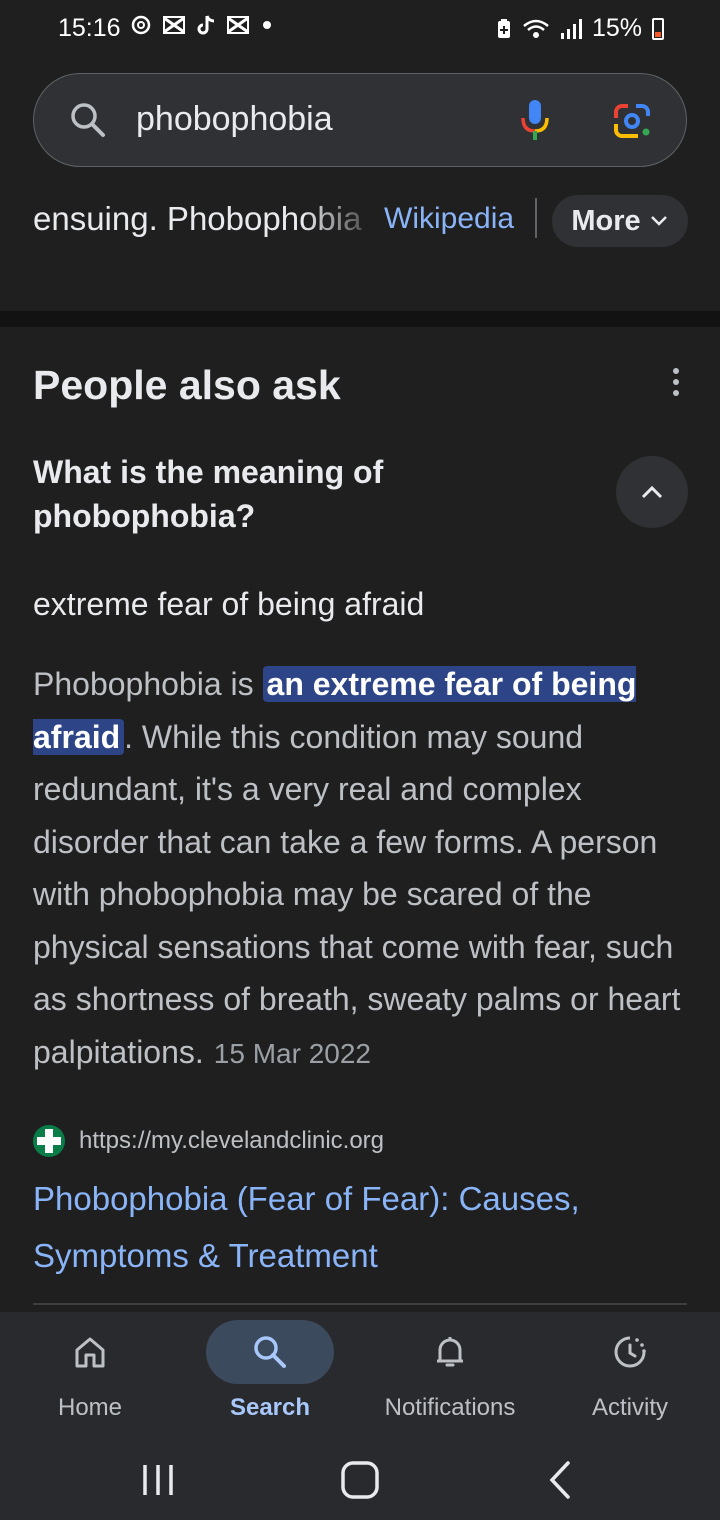 The height and width of the screenshot is (1520, 720). I want to click on more-options-icon, so click(676, 385).